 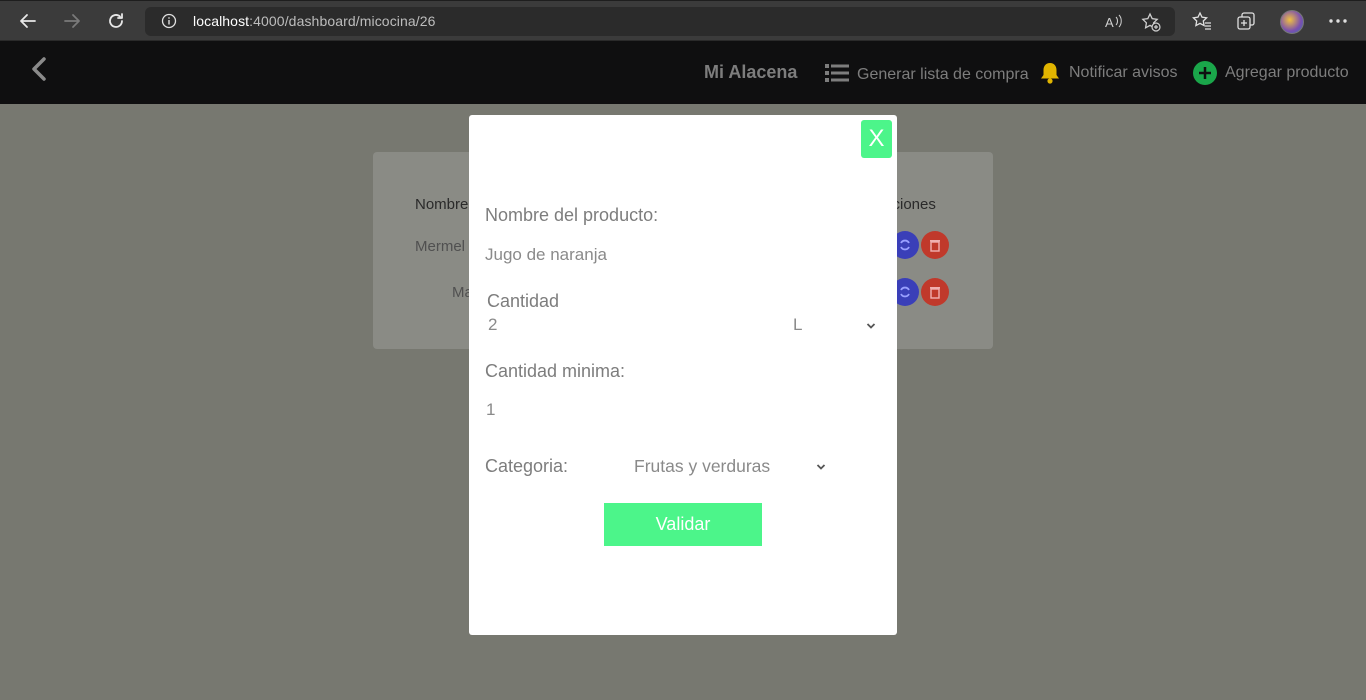 What do you see at coordinates (442, 204) in the screenshot?
I see `column-header-name: Nombre` at bounding box center [442, 204].